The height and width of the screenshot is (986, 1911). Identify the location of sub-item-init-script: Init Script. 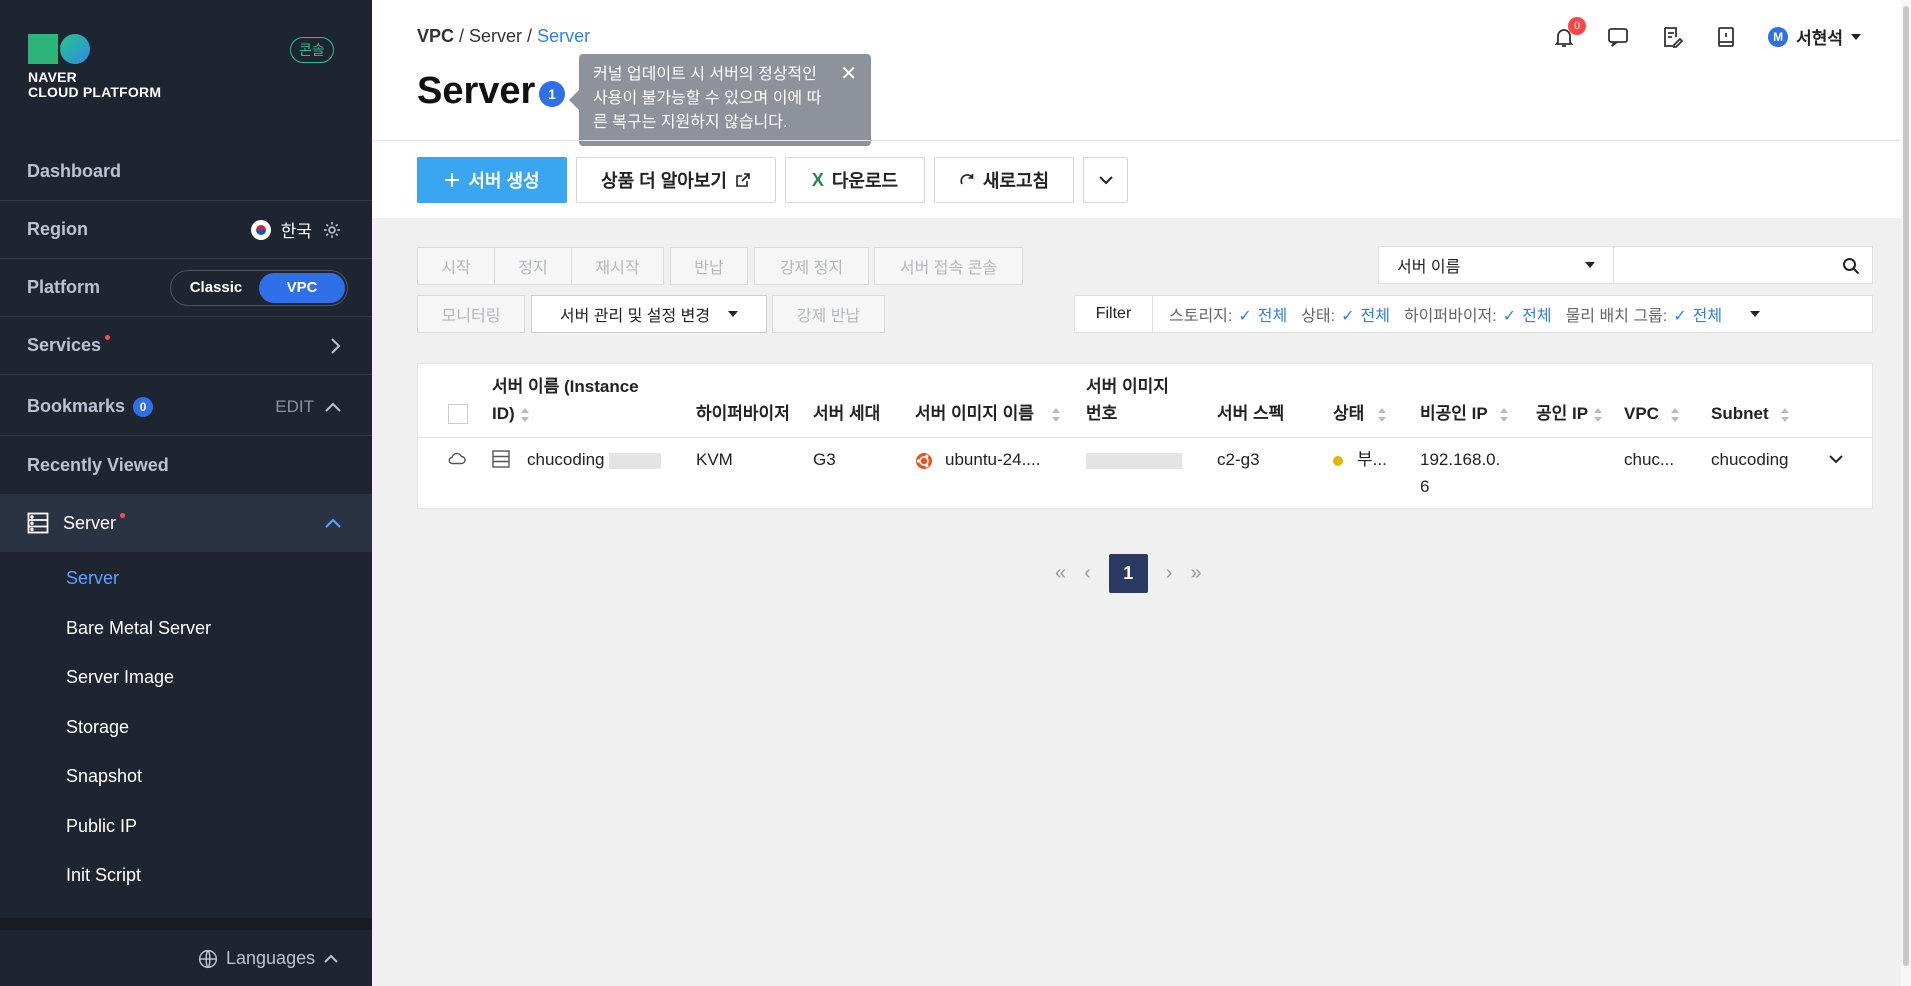
(103, 875).